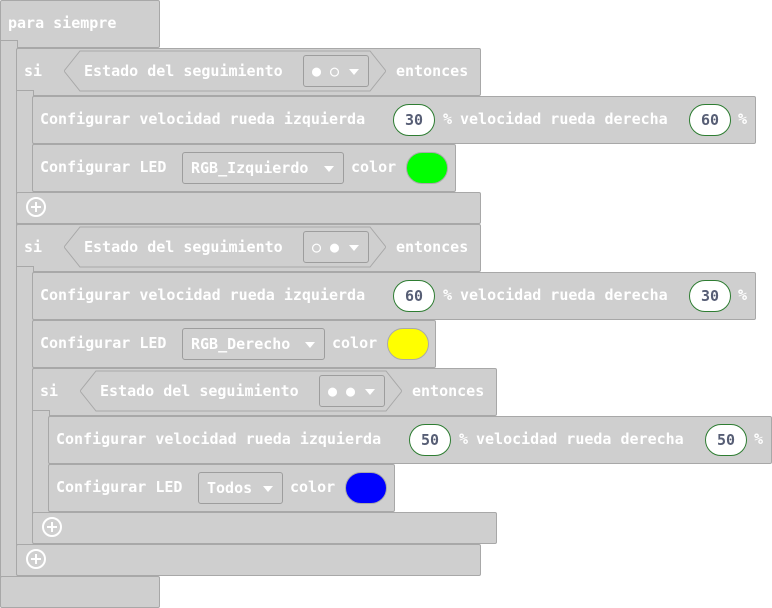 Image resolution: width=772 pixels, height=608 pixels. I want to click on nested-if-sensor-label: Estado del seguimiento, so click(199, 391).